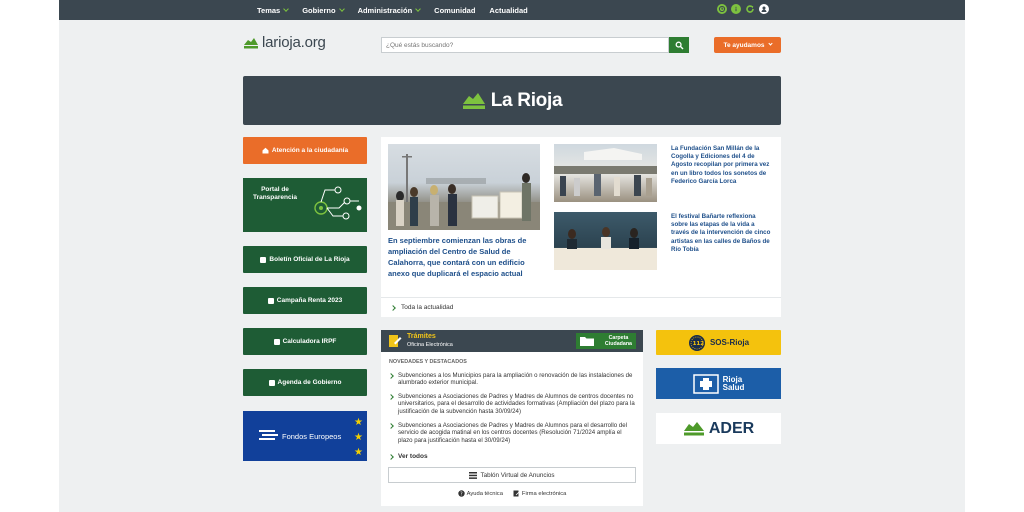 Image resolution: width=1024 pixels, height=512 pixels. I want to click on ver-todos-label: Ver todos, so click(413, 456).